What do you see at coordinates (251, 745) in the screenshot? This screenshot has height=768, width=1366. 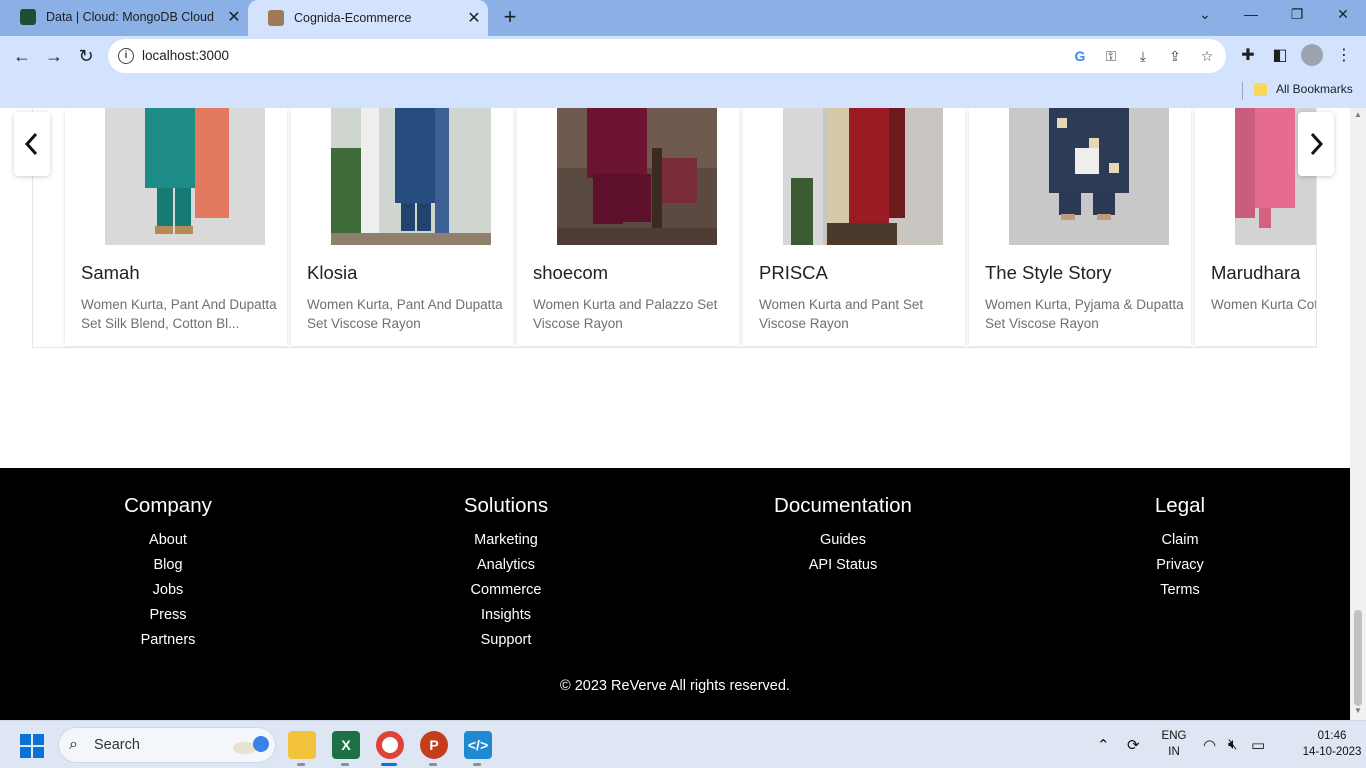 I see `search-highlight-icon` at bounding box center [251, 745].